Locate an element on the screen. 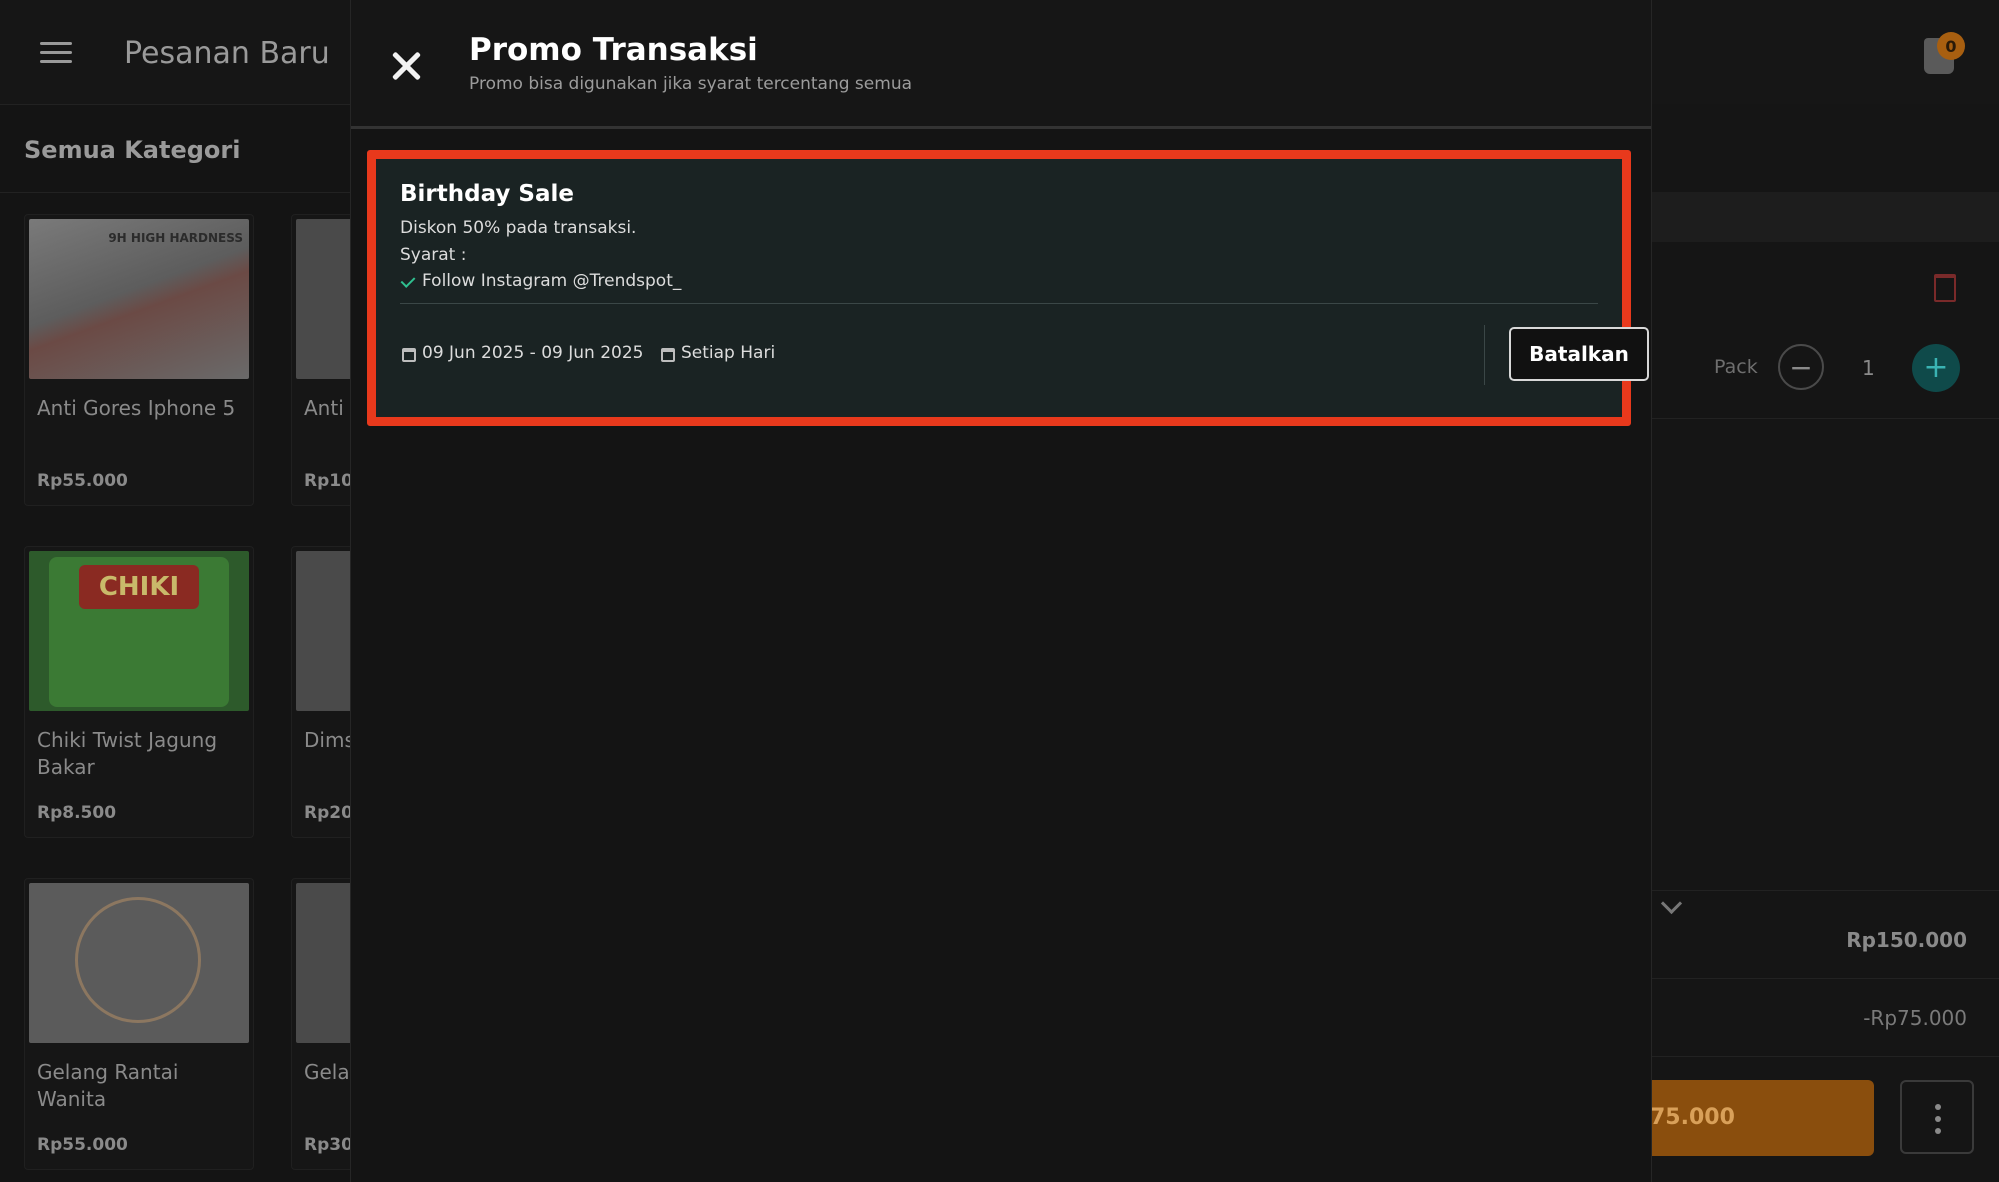 The image size is (1999, 1182). product-card: Gelang Rantai Wanita Rp55.000 is located at coordinates (139, 1024).